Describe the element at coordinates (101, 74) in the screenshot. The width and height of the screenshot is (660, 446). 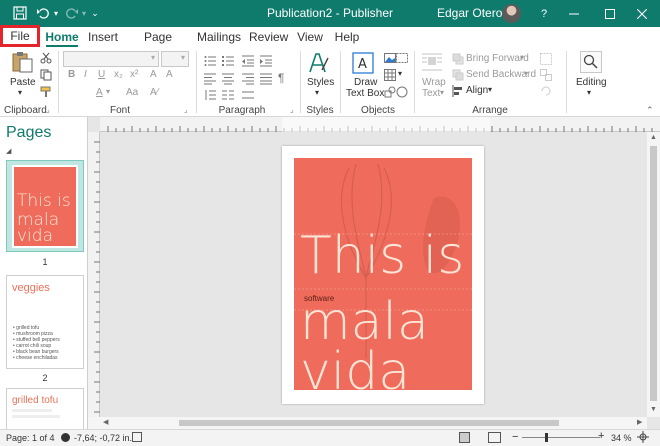
I see `underline-icon: U` at that location.